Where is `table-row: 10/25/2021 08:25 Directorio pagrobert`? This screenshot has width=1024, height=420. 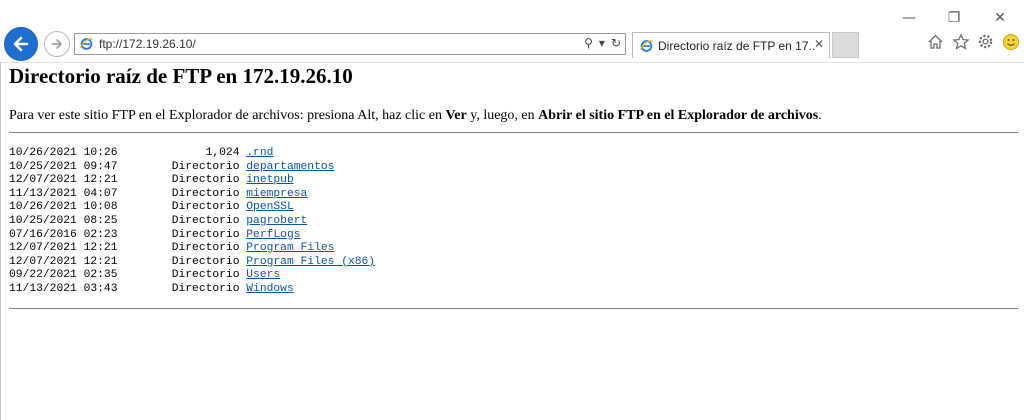
table-row: 10/25/2021 08:25 Directorio pagrobert is located at coordinates (192, 222).